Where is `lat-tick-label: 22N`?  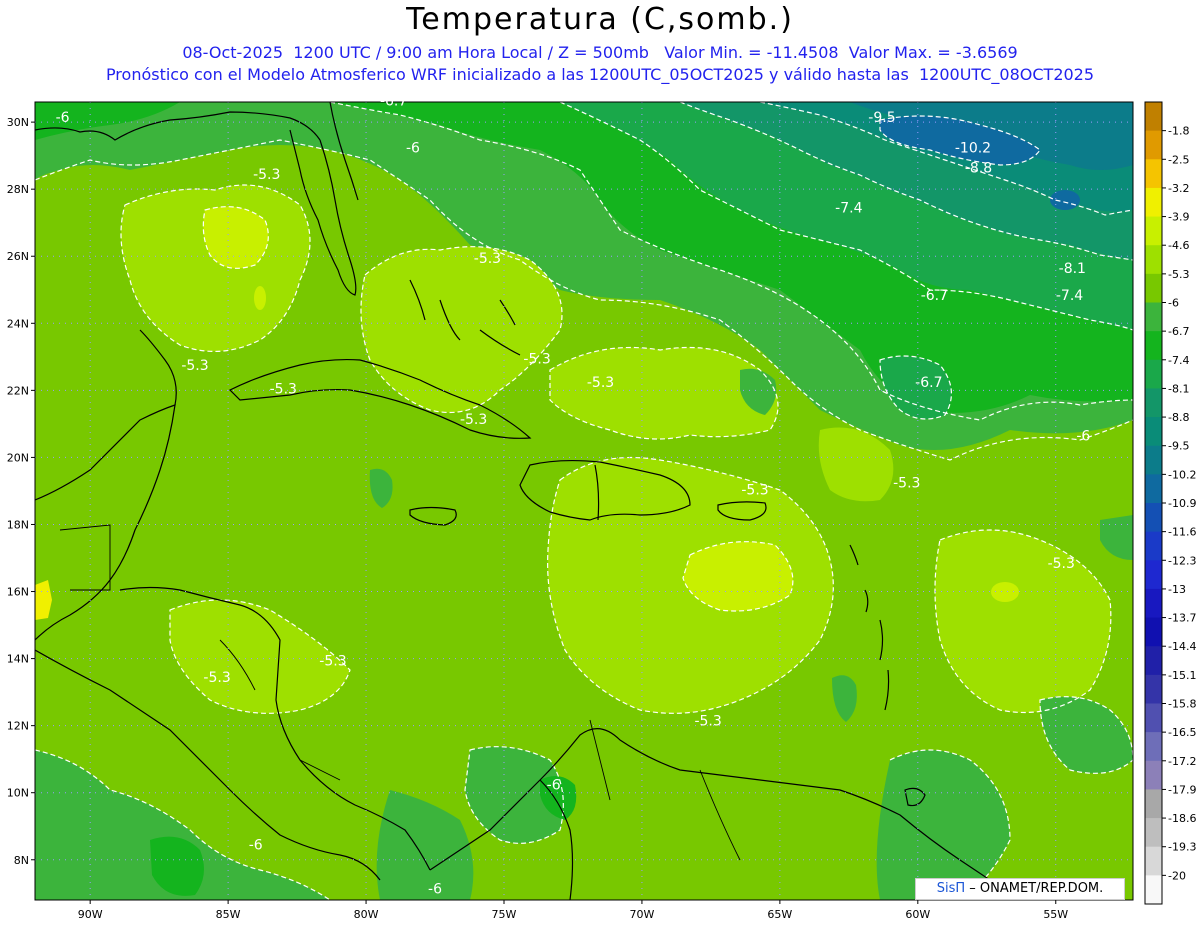
lat-tick-label: 22N is located at coordinates (18, 390).